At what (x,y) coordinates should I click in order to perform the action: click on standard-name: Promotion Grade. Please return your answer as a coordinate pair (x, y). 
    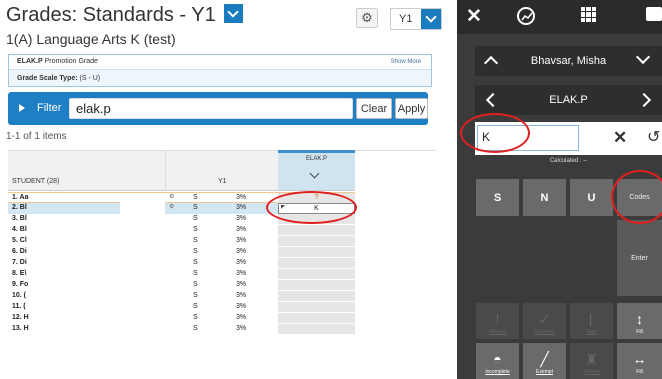
    Looking at the image, I should click on (71, 61).